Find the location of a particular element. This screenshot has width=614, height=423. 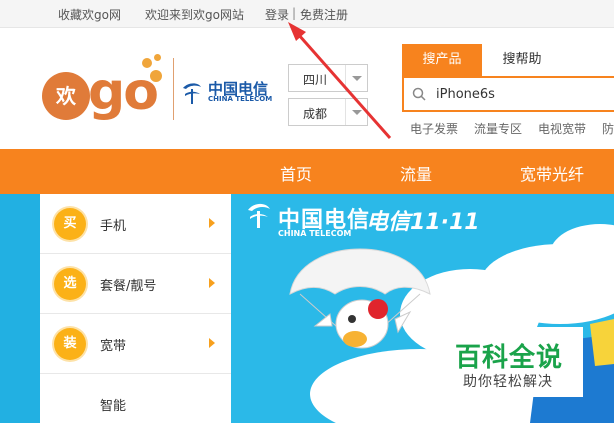

main-nav: 首页 流量 宽带光纤 is located at coordinates (307, 171).